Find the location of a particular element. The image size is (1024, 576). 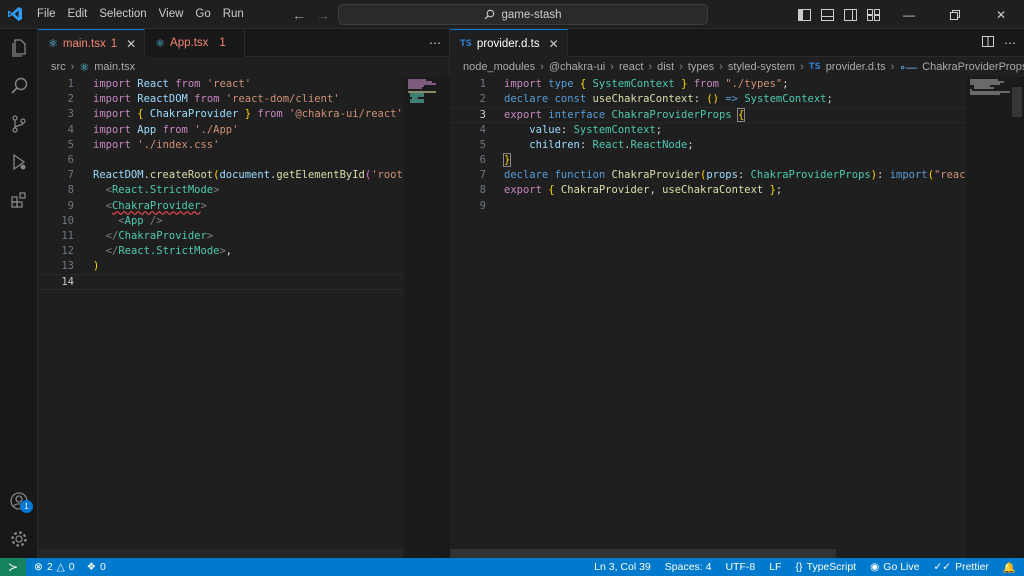

ports-indicator: ❖ 0 is located at coordinates (96, 567).